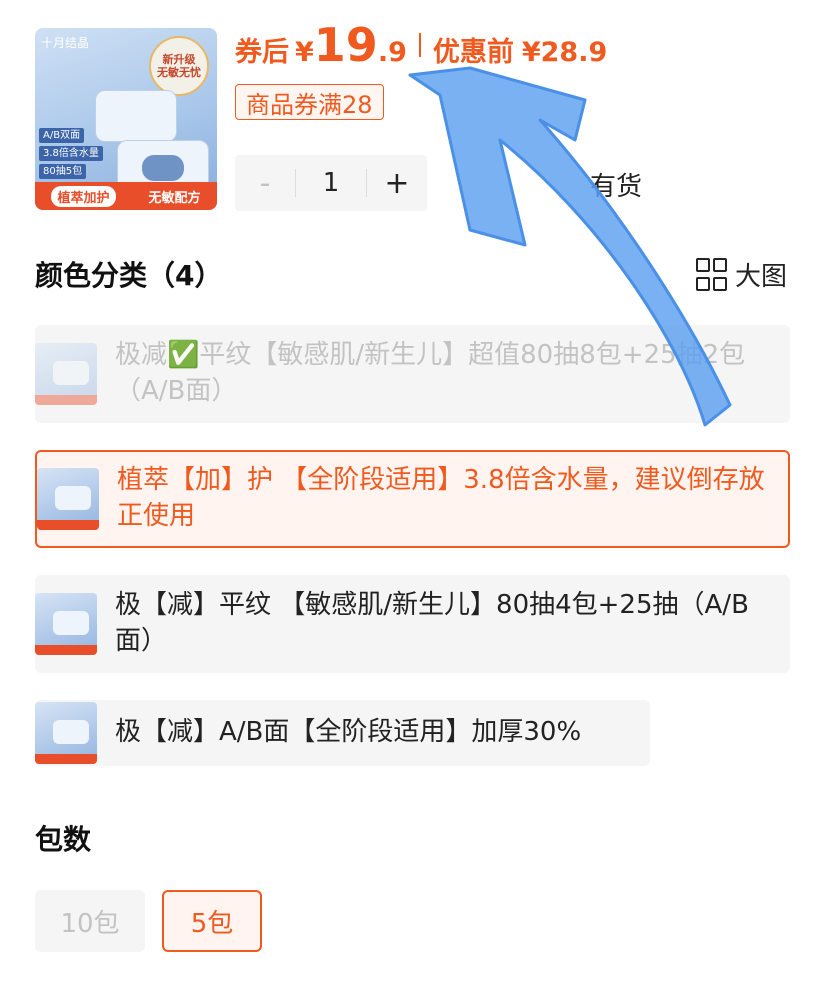 The height and width of the screenshot is (987, 828). I want to click on feature-tag: 80抽5包, so click(63, 171).